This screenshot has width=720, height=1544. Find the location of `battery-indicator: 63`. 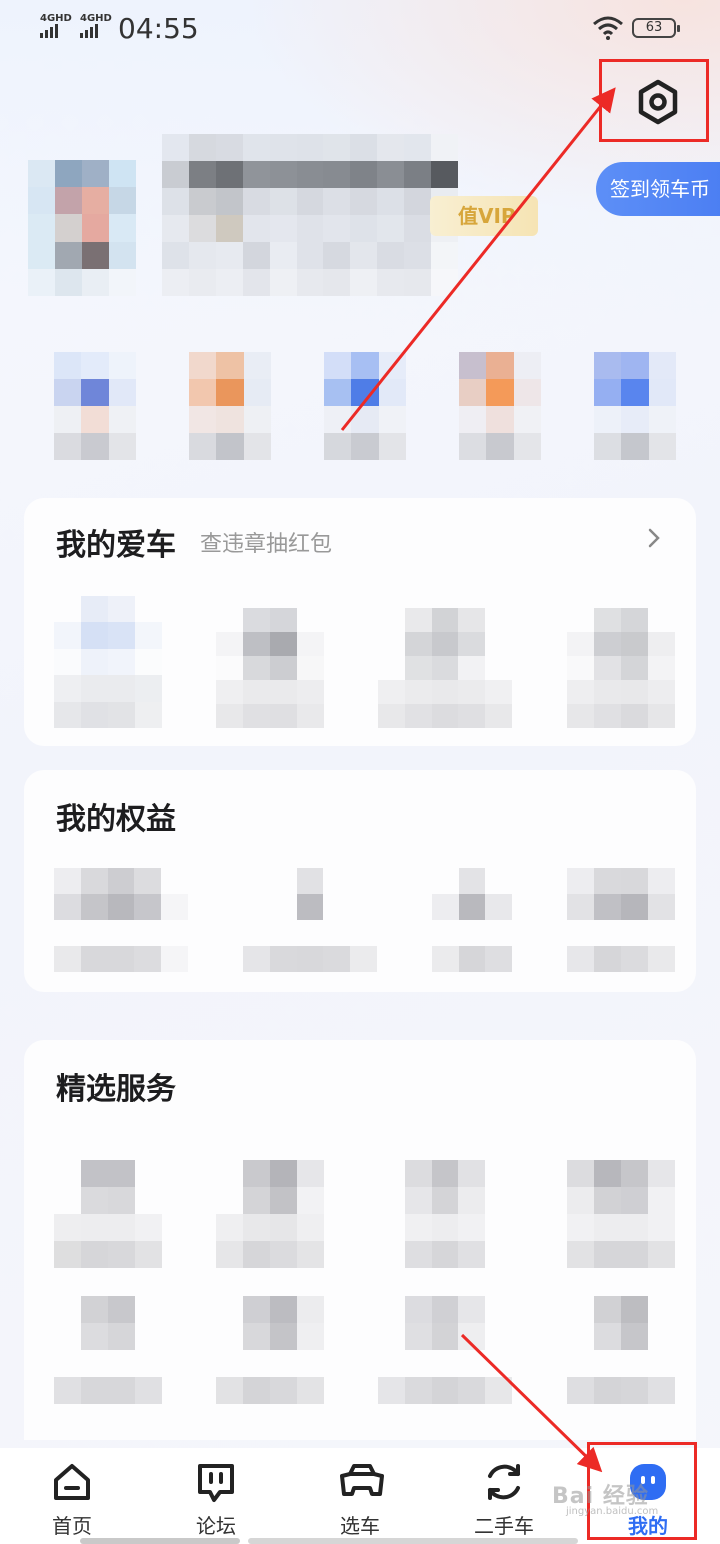

battery-indicator: 63 is located at coordinates (656, 28).